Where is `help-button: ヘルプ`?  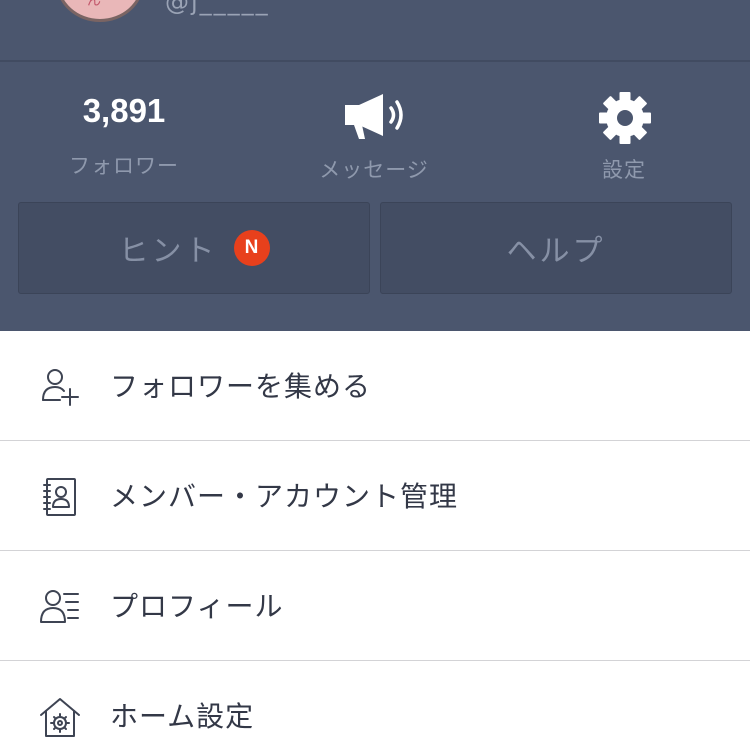
help-button: ヘルプ is located at coordinates (556, 248).